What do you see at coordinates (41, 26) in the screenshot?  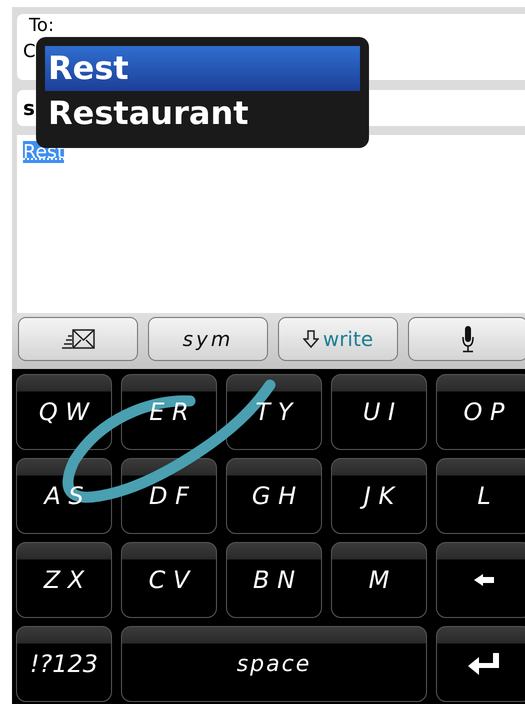 I see `to-label: To:` at bounding box center [41, 26].